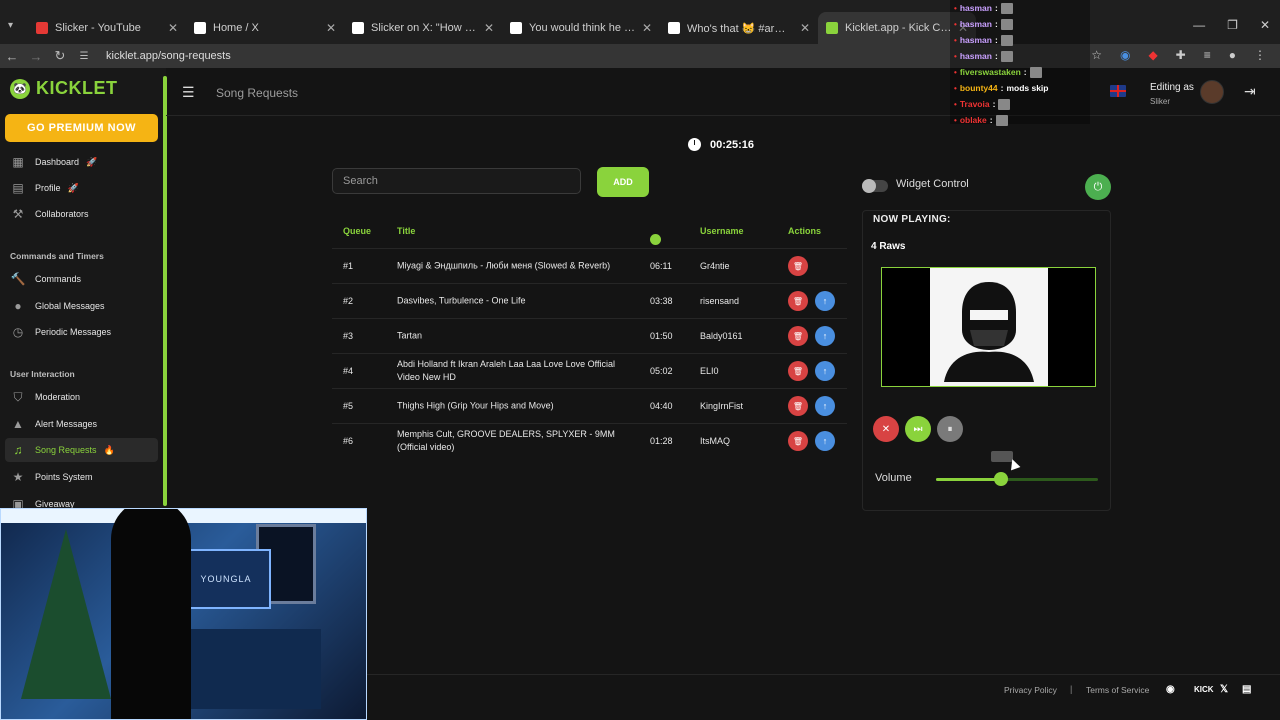 The image size is (1280, 720). Describe the element at coordinates (165, 291) in the screenshot. I see `sidebar-scrollbar` at that location.